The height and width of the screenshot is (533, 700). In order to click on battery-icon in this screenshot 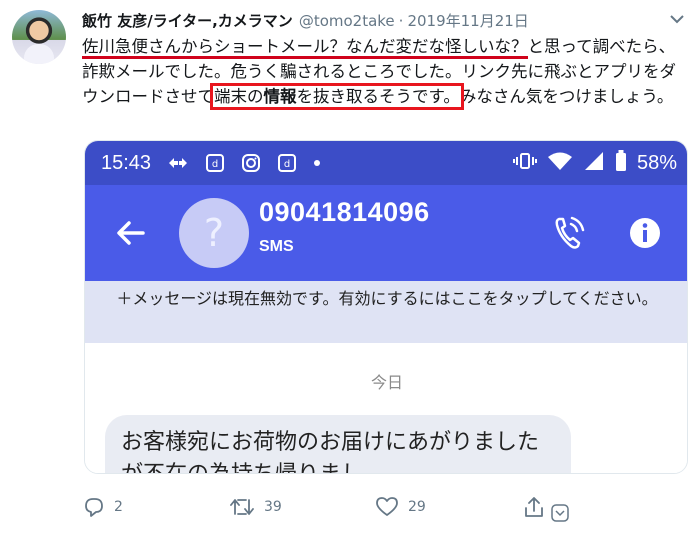, I will do `click(621, 163)`.